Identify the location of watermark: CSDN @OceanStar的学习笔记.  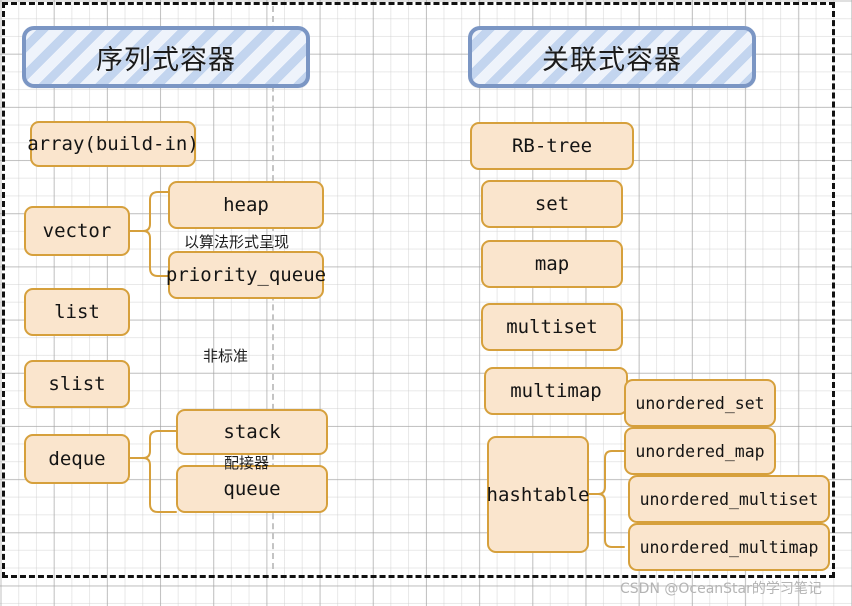
(721, 589).